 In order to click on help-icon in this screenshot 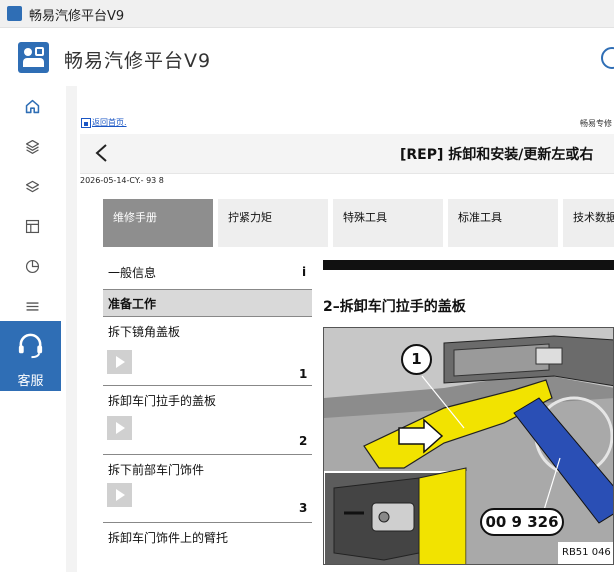, I will do `click(607, 58)`.